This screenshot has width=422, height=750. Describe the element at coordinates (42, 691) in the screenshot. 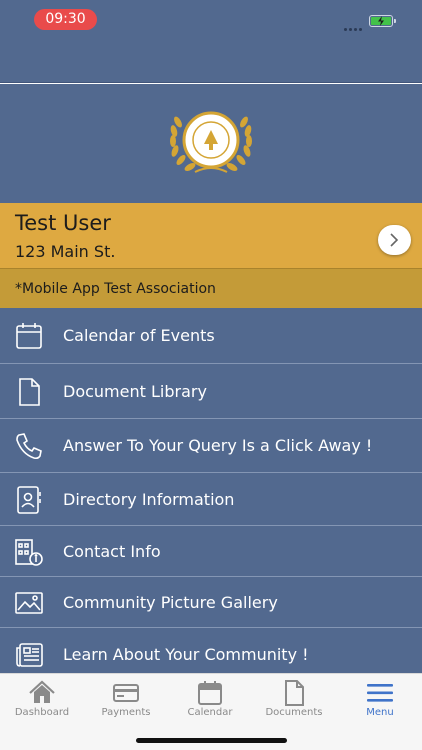

I see `home-icon` at that location.